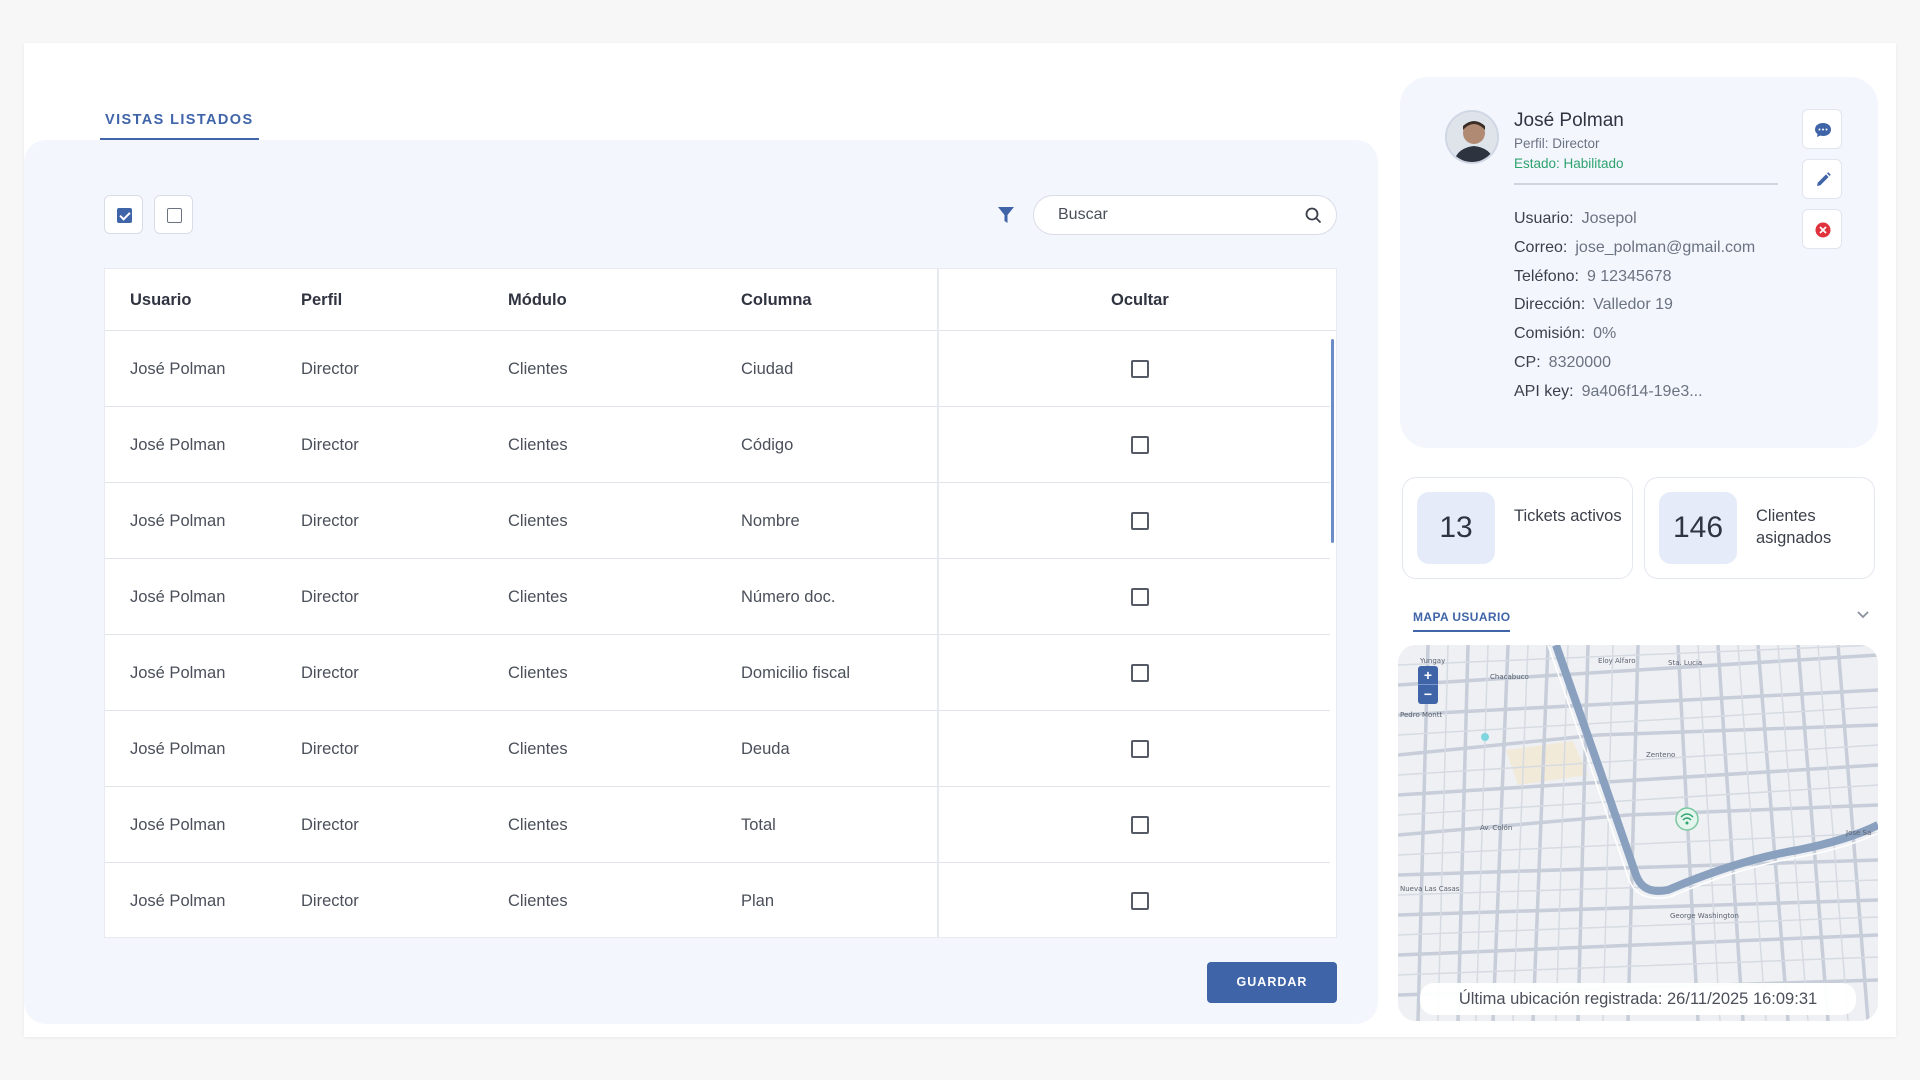 The width and height of the screenshot is (1920, 1080). I want to click on zoom-in-button: +, so click(1428, 675).